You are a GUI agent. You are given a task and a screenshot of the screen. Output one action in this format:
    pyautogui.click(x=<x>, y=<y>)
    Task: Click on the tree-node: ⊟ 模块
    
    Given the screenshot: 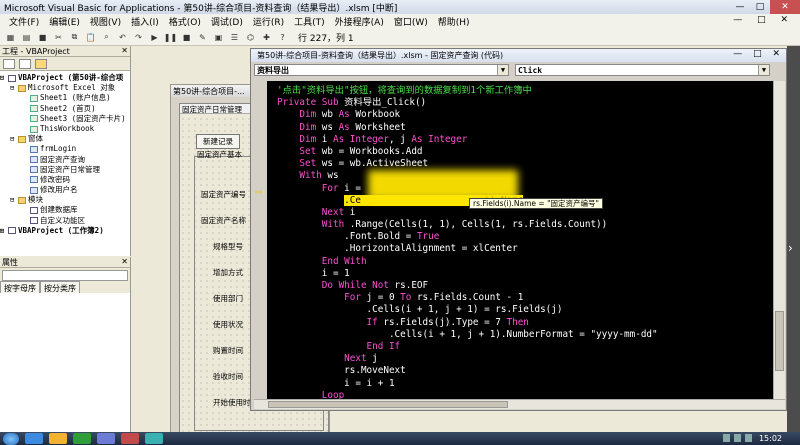 What is the action you would take?
    pyautogui.click(x=65, y=200)
    